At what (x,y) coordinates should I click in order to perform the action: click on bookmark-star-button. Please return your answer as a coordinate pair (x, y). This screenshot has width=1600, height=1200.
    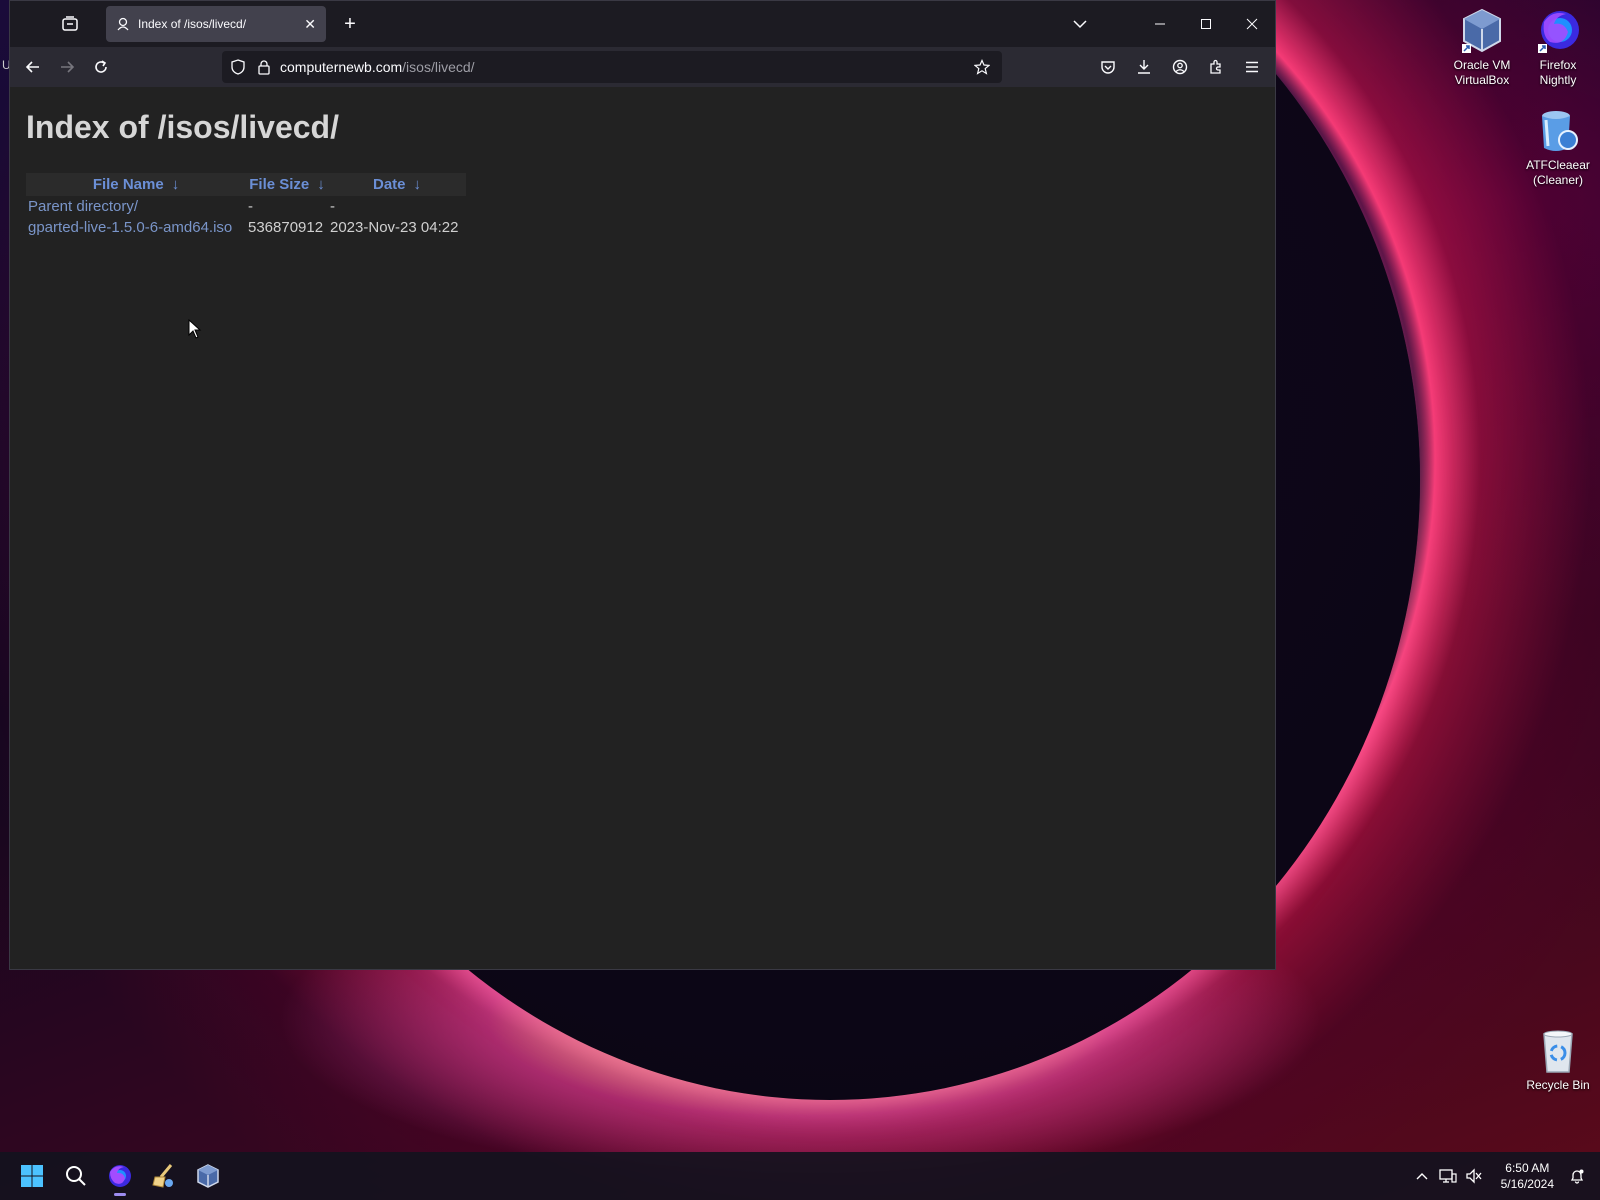
    Looking at the image, I should click on (982, 67).